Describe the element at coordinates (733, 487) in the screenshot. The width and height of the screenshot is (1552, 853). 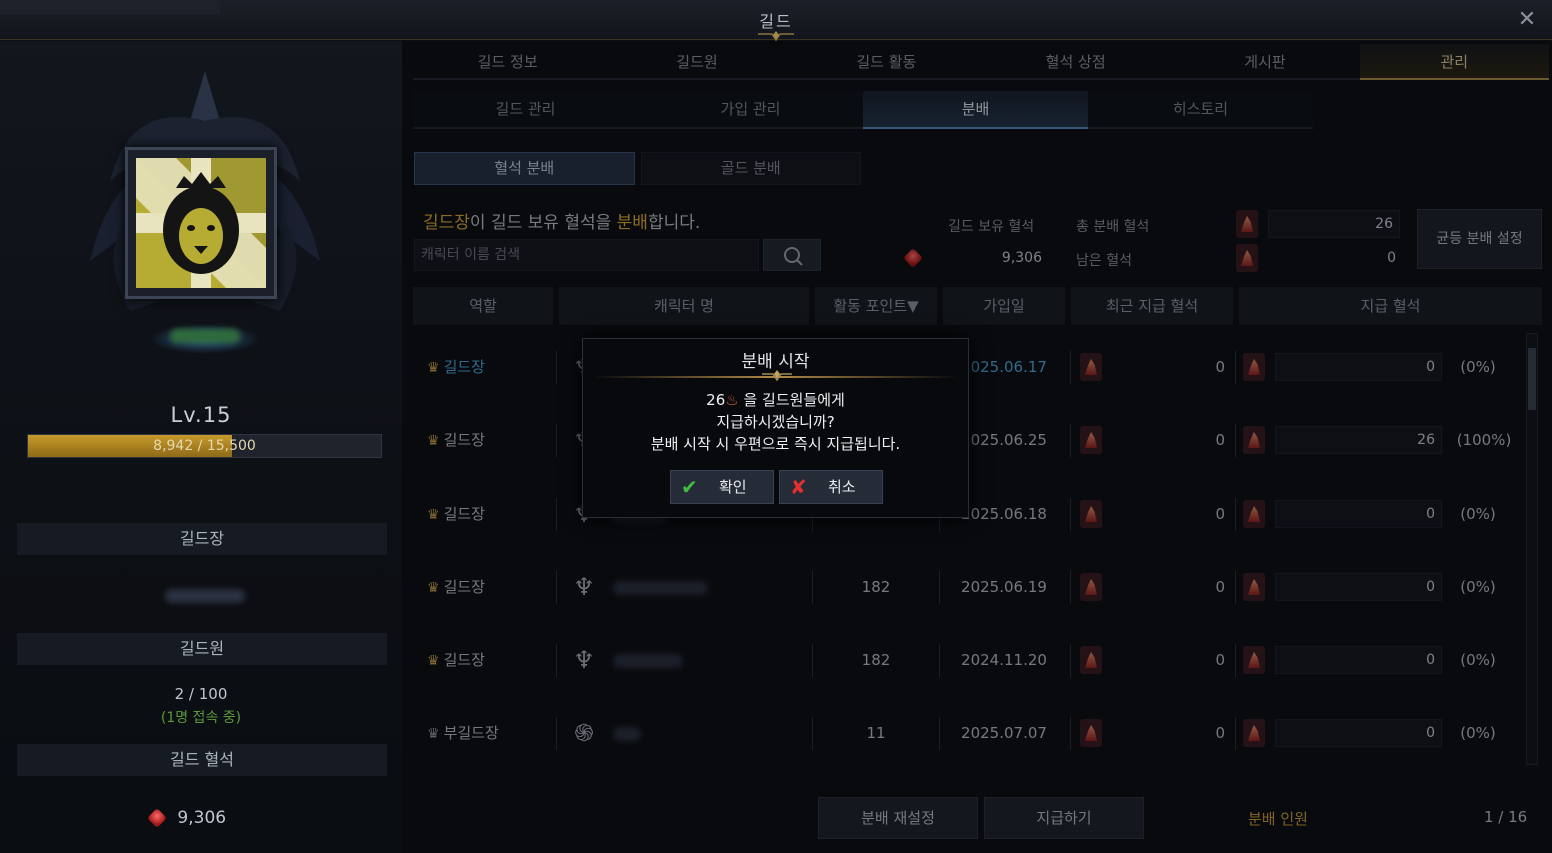
I see `confirm-label: 확인` at that location.